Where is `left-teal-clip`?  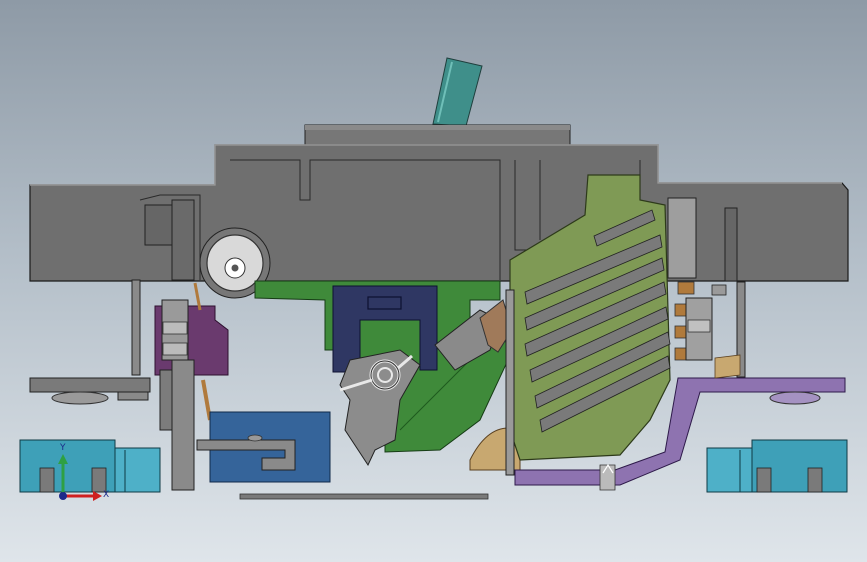 left-teal-clip is located at coordinates (90, 466).